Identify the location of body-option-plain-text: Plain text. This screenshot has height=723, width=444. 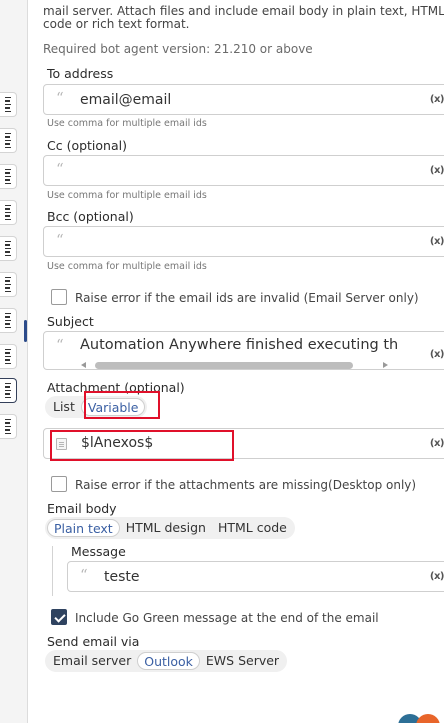
(83, 528).